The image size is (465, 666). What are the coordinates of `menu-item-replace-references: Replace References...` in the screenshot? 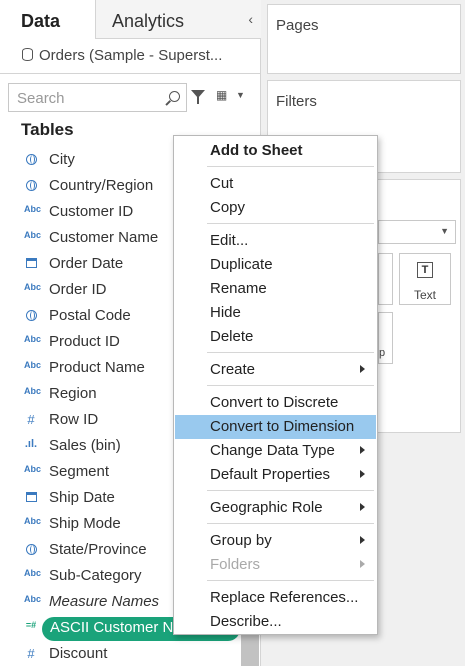 It's located at (275, 598).